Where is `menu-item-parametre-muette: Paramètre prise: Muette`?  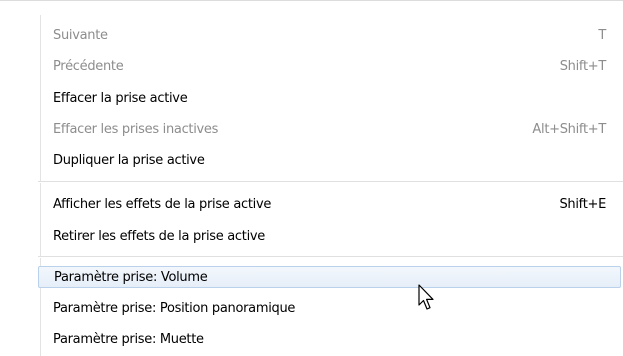 menu-item-parametre-muette: Paramètre prise: Muette is located at coordinates (329, 340).